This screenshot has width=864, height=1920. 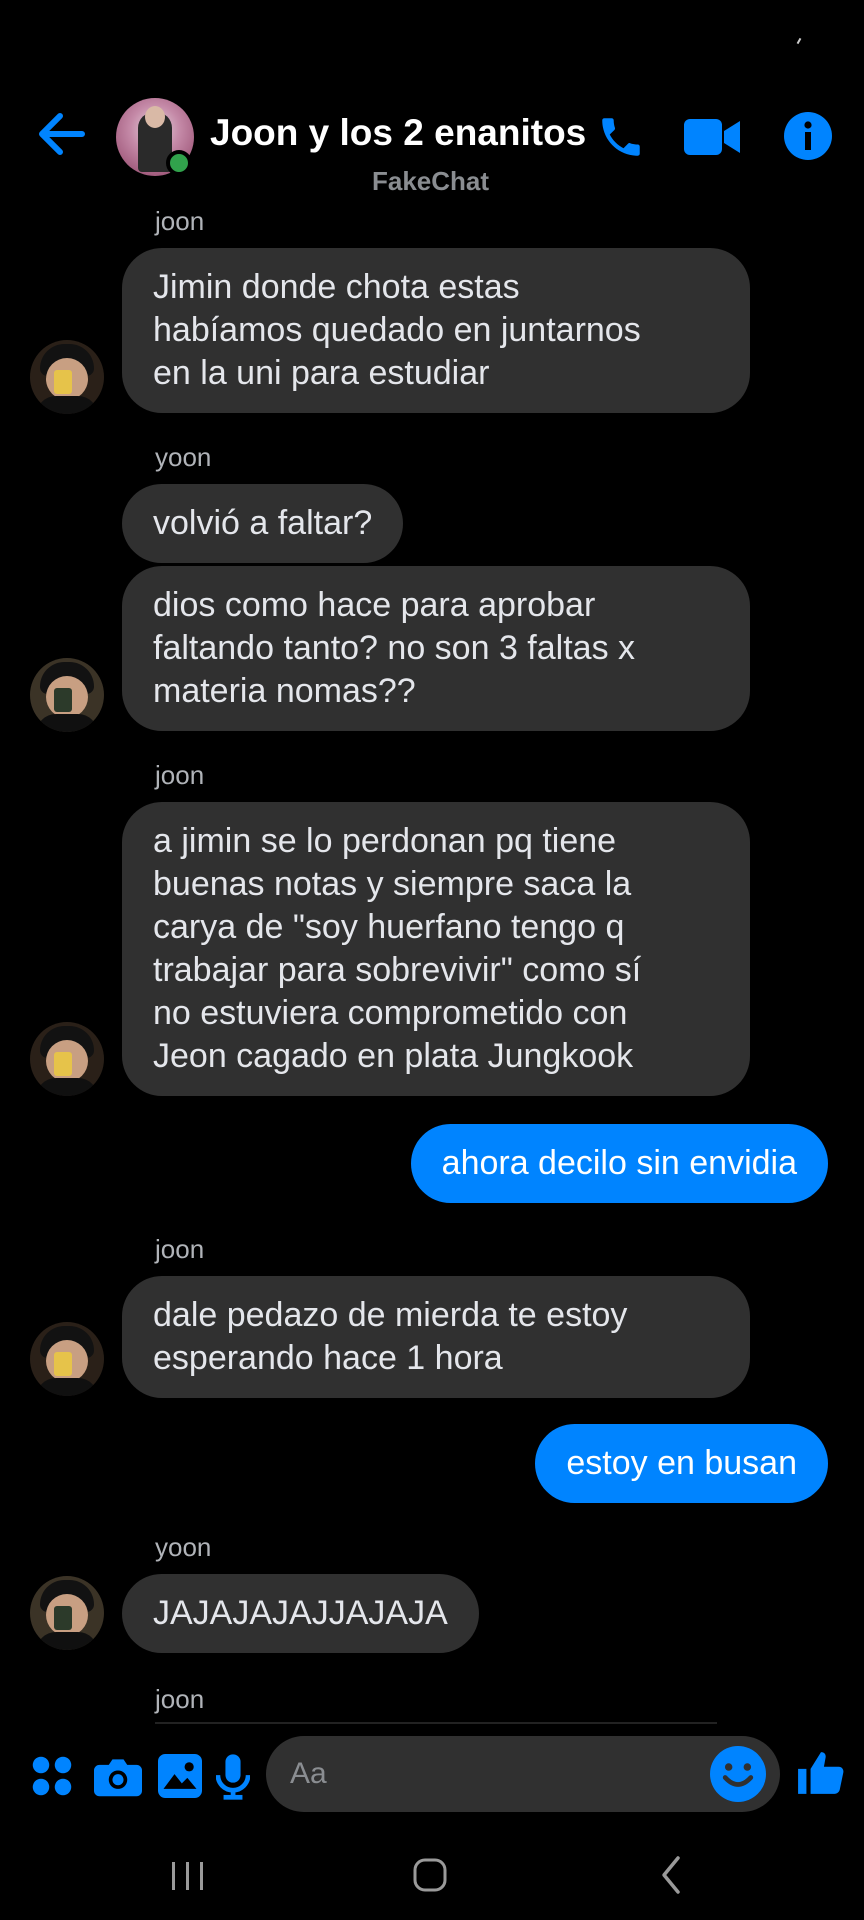 What do you see at coordinates (328, 1358) in the screenshot?
I see `message-line: esperando hace 1 hora` at bounding box center [328, 1358].